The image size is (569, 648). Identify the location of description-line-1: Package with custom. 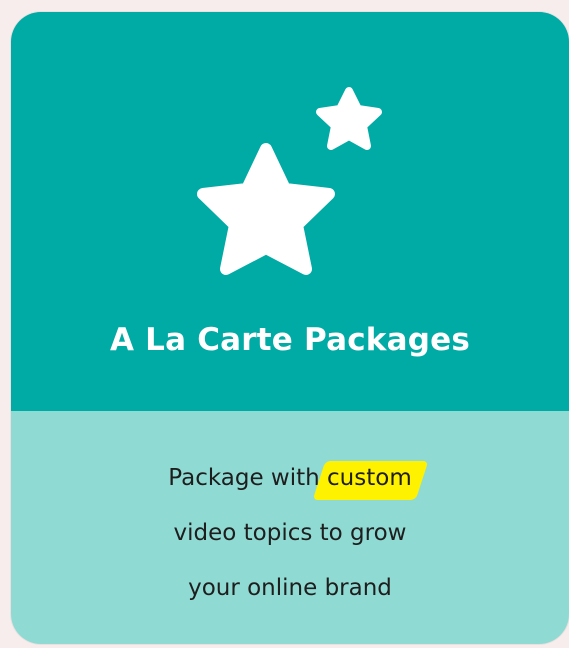
(290, 478).